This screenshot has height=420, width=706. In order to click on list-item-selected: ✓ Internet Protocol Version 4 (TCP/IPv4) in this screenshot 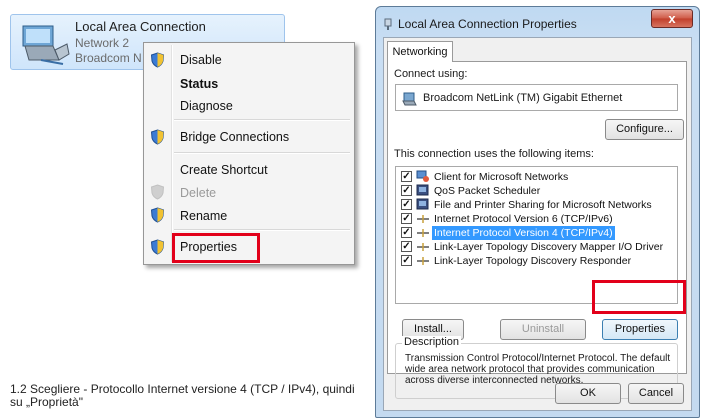, I will do `click(536, 233)`.